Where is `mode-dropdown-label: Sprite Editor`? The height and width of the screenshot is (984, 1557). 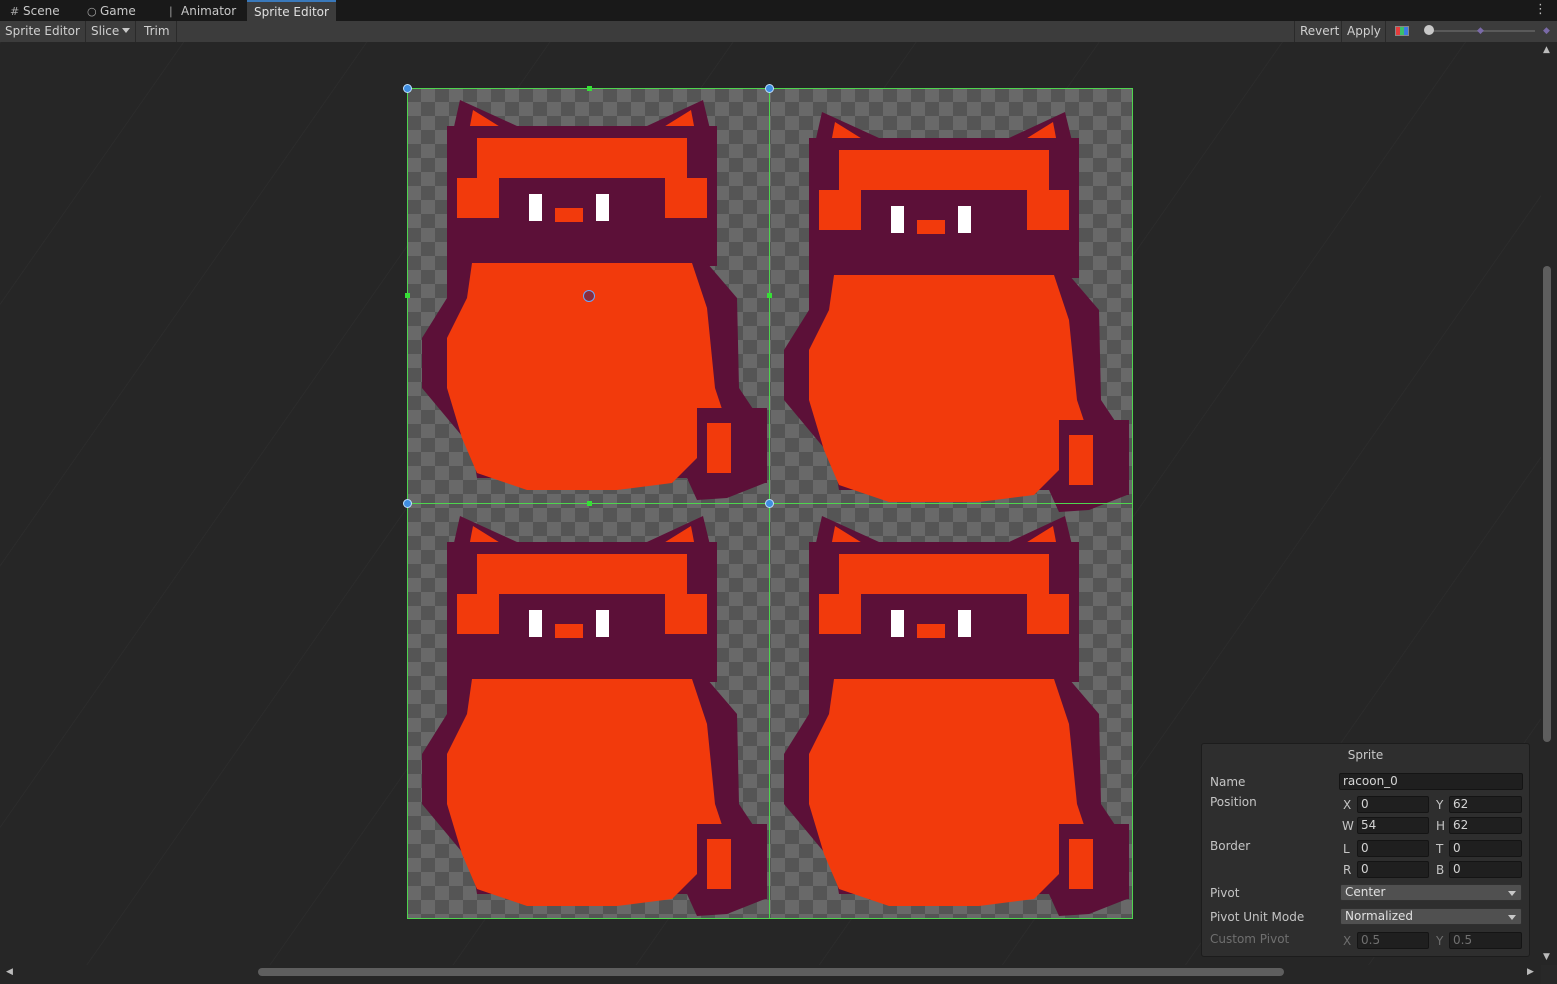
mode-dropdown-label: Sprite Editor is located at coordinates (42, 31).